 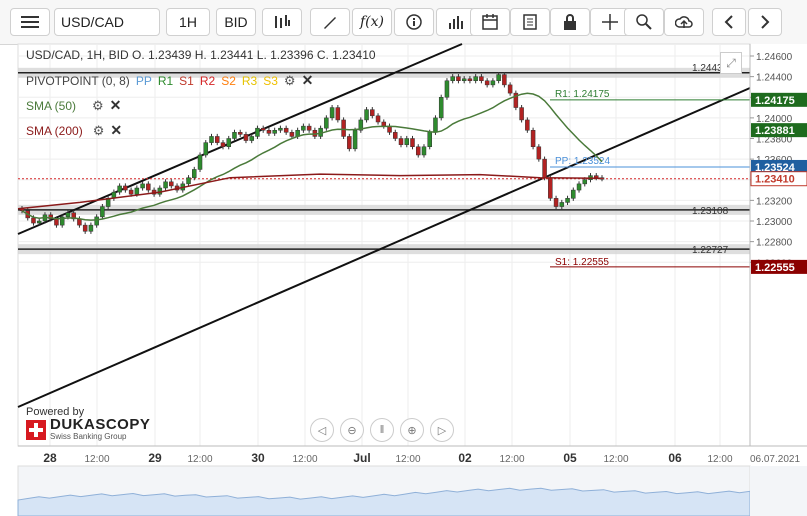 I want to click on scroll-left-button: ◁, so click(x=322, y=430).